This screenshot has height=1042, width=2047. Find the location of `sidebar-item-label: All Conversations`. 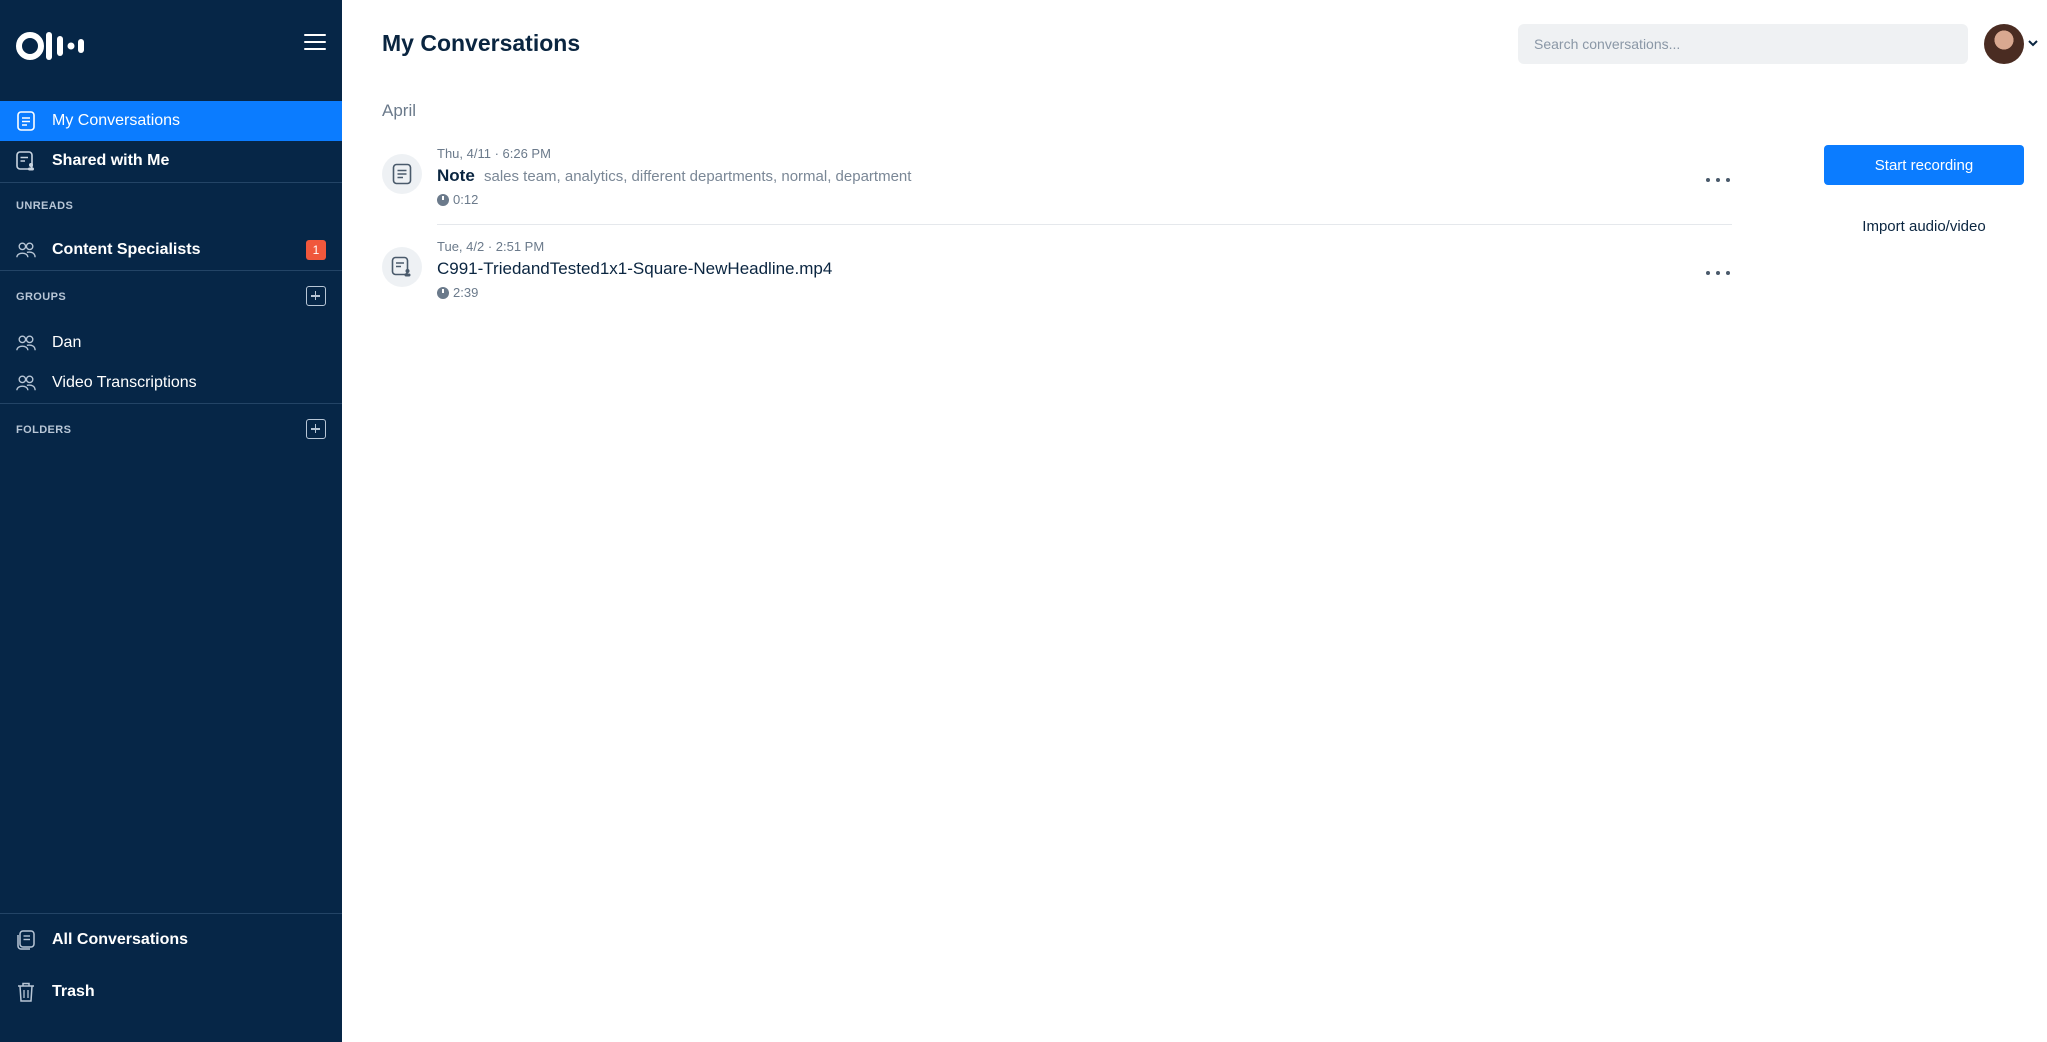

sidebar-item-label: All Conversations is located at coordinates (120, 939).